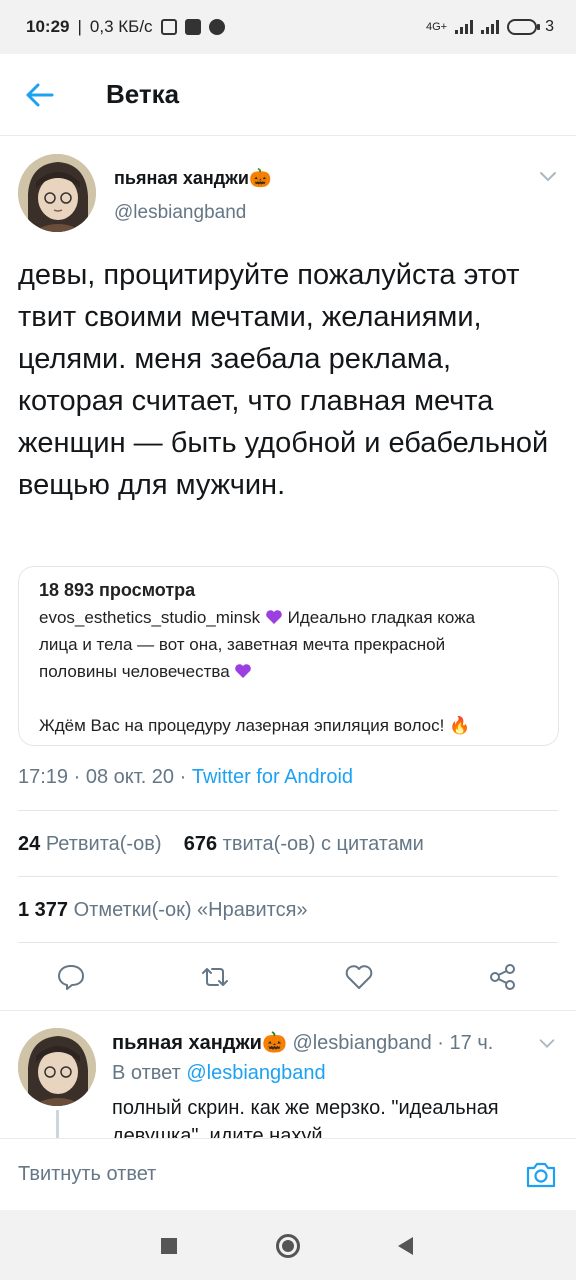  Describe the element at coordinates (471, 1043) in the screenshot. I see `reply-age: 17 ч.` at that location.